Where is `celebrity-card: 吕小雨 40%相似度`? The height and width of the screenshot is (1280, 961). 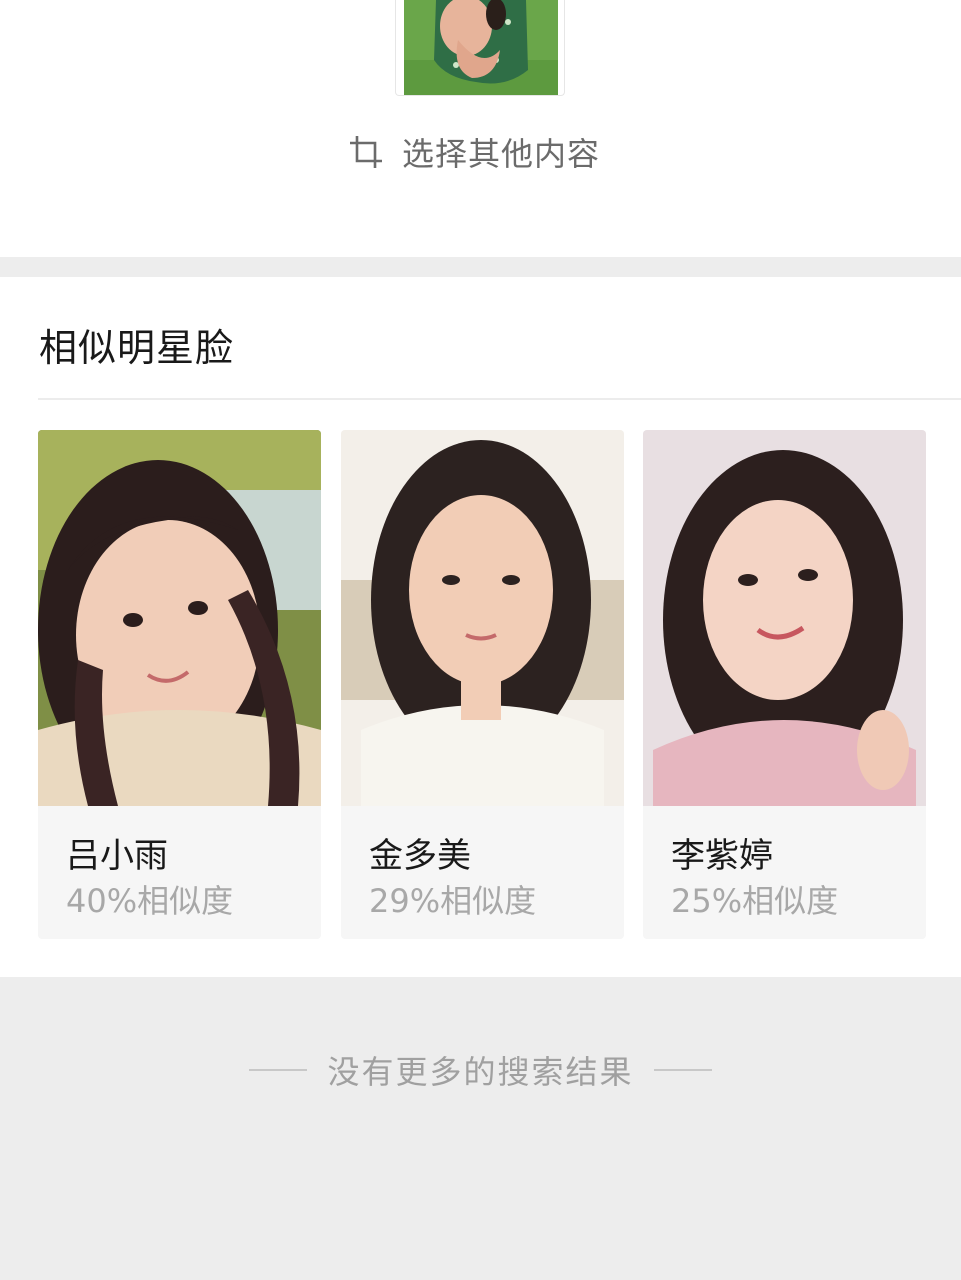 celebrity-card: 吕小雨 40%相似度 is located at coordinates (179, 684).